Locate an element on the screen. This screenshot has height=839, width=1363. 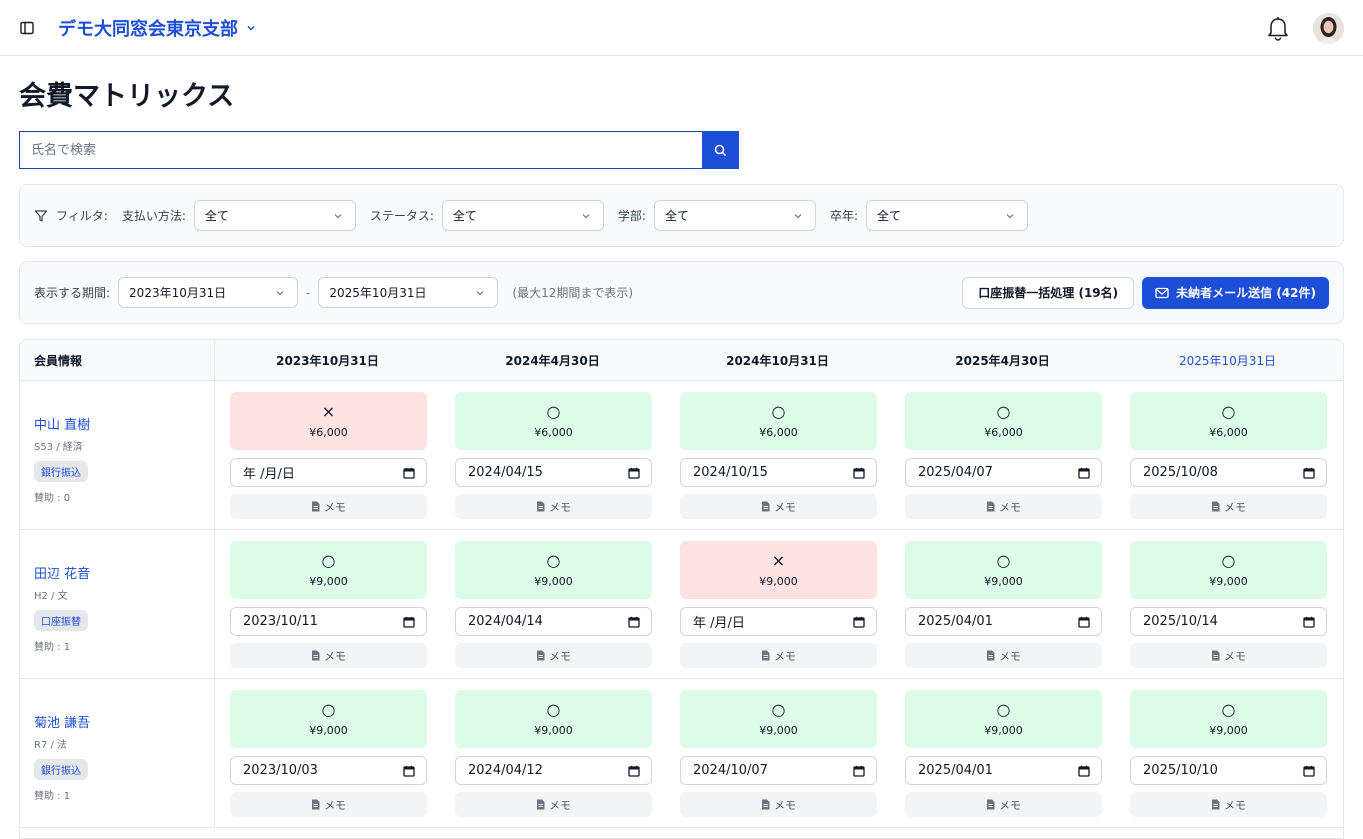
fee-cell: ○ ¥9,000 2025/10/10 メモ is located at coordinates (1227, 753).